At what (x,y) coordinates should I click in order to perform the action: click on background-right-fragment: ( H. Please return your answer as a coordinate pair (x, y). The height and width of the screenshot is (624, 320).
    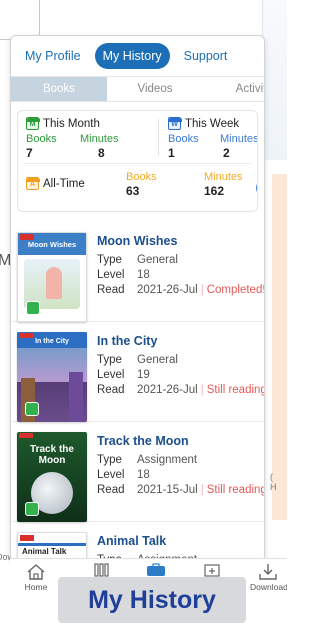
    Looking at the image, I should click on (276, 497).